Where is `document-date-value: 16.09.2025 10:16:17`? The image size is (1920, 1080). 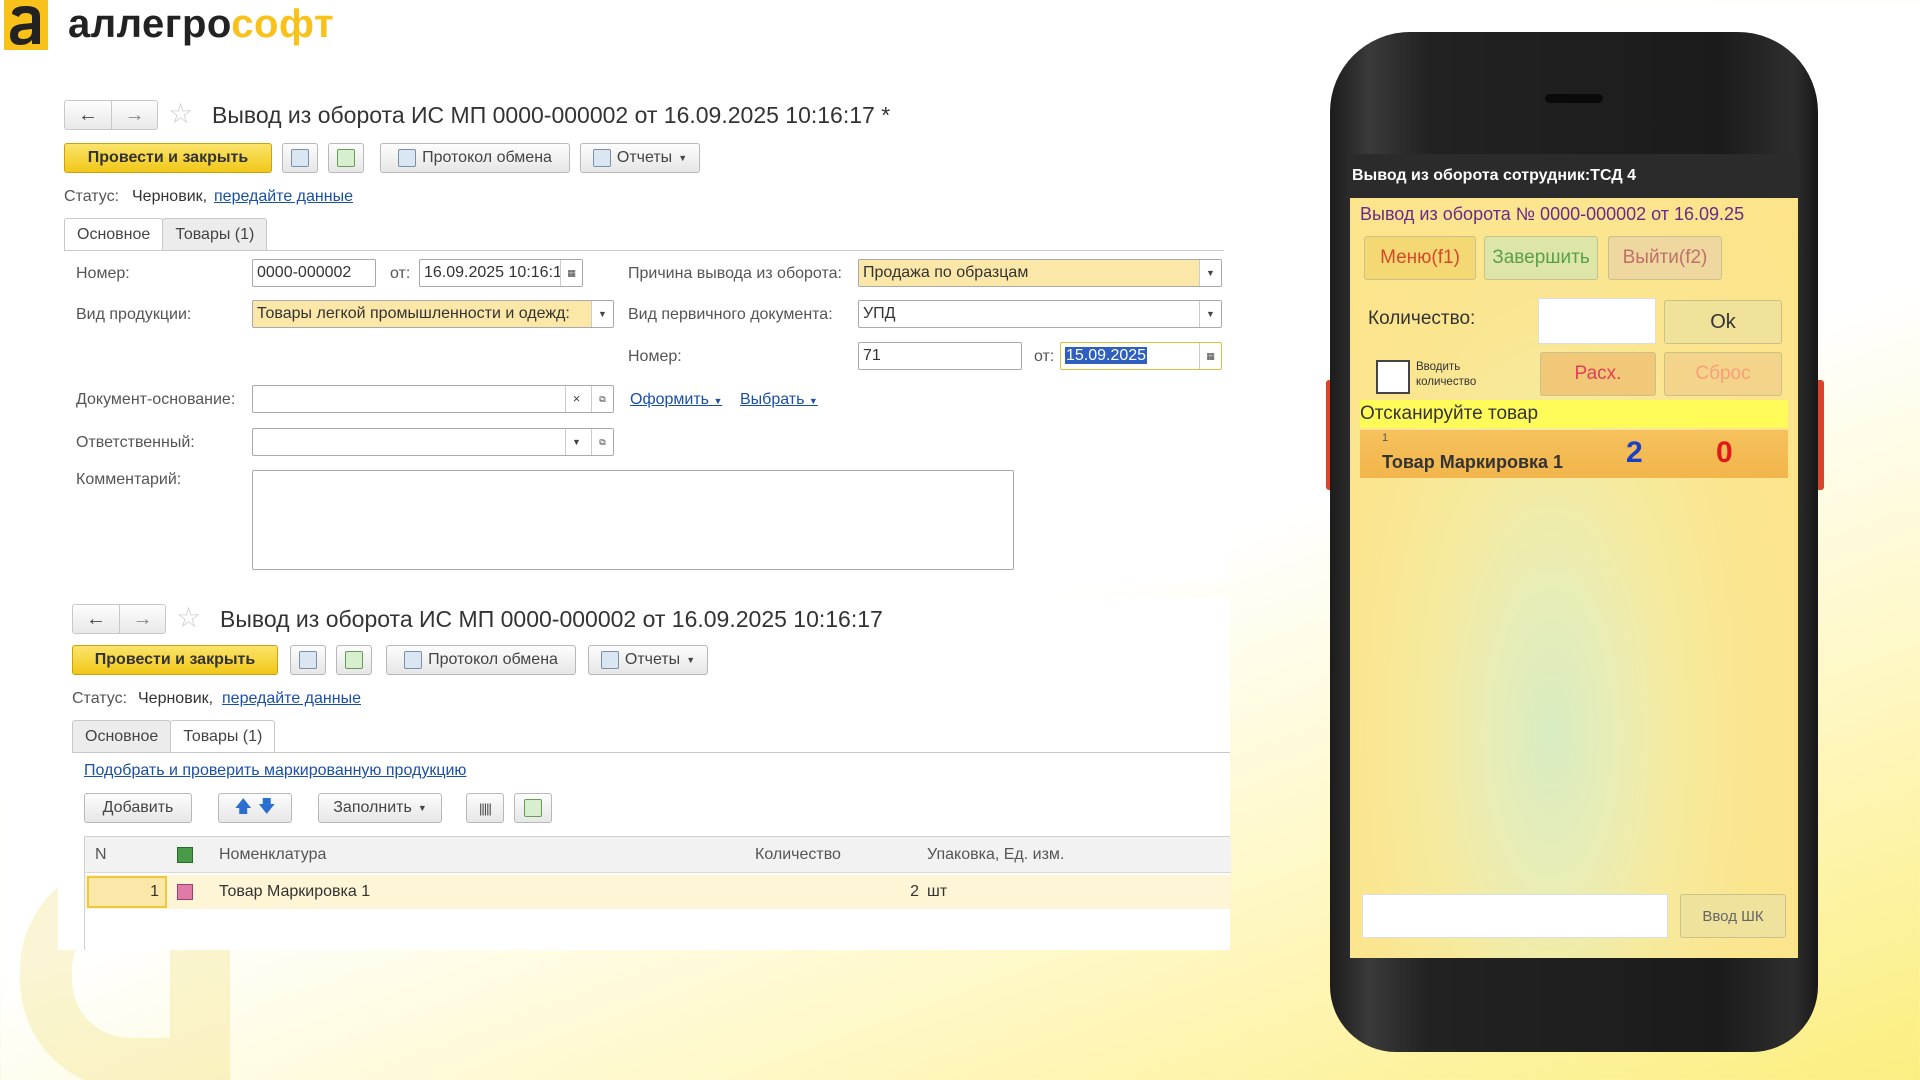 document-date-value: 16.09.2025 10:16:17 is located at coordinates (497, 272).